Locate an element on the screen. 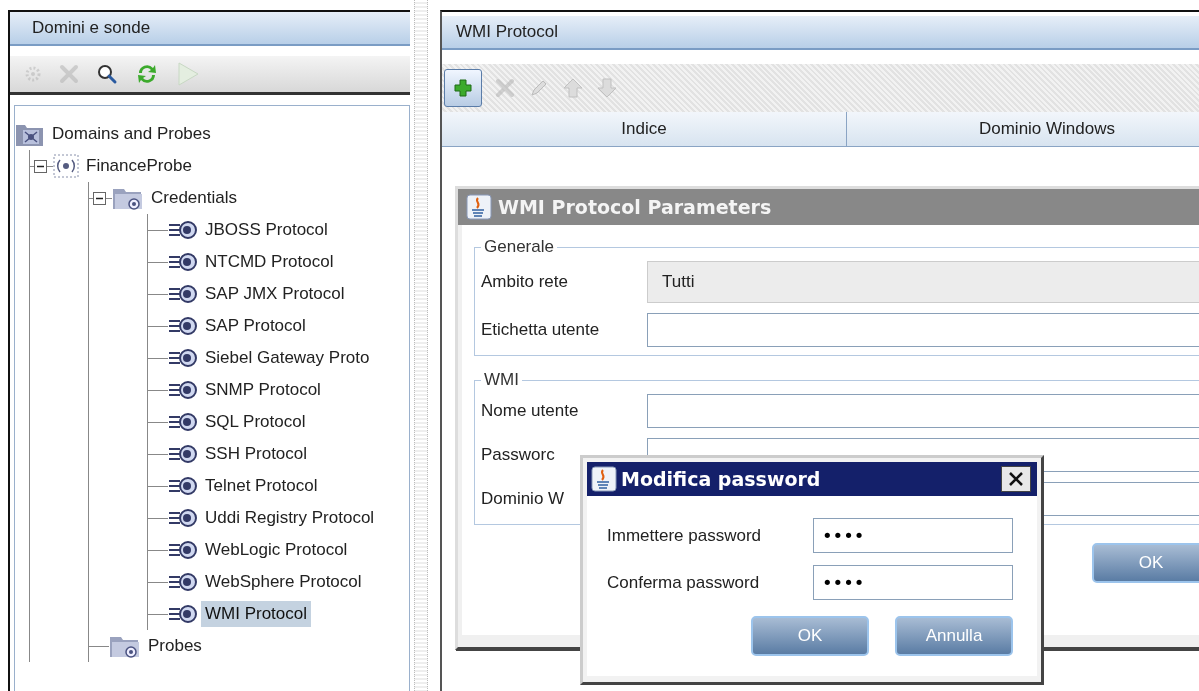 The height and width of the screenshot is (691, 1199). tree-item: Uddi Registry Protocol is located at coordinates (290, 518).